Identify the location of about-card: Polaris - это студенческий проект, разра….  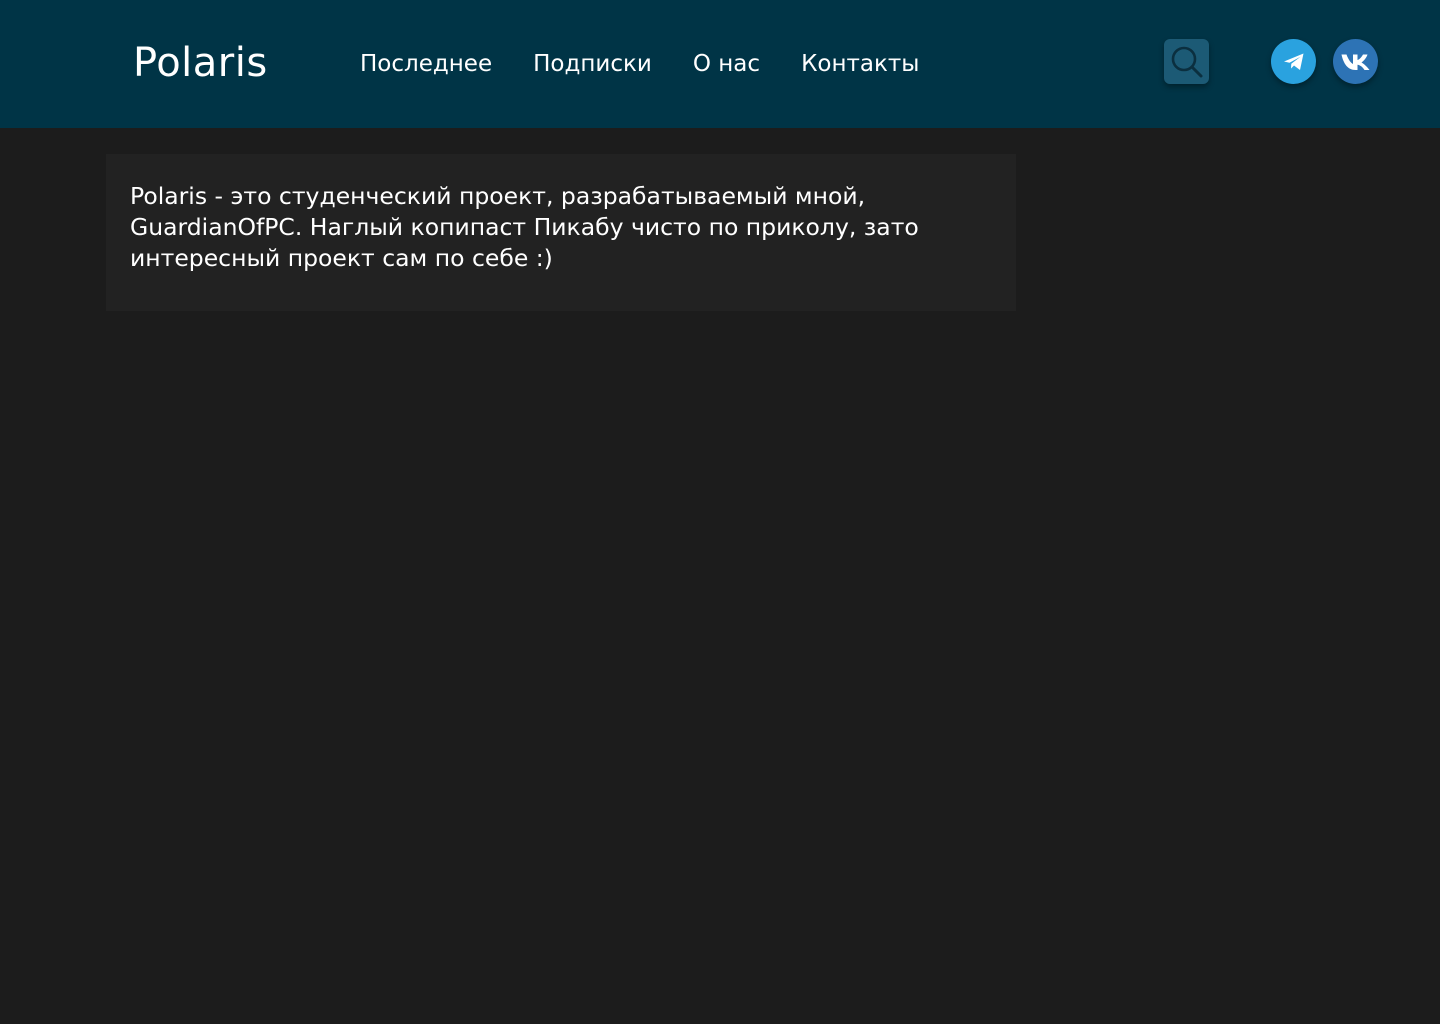
(561, 232).